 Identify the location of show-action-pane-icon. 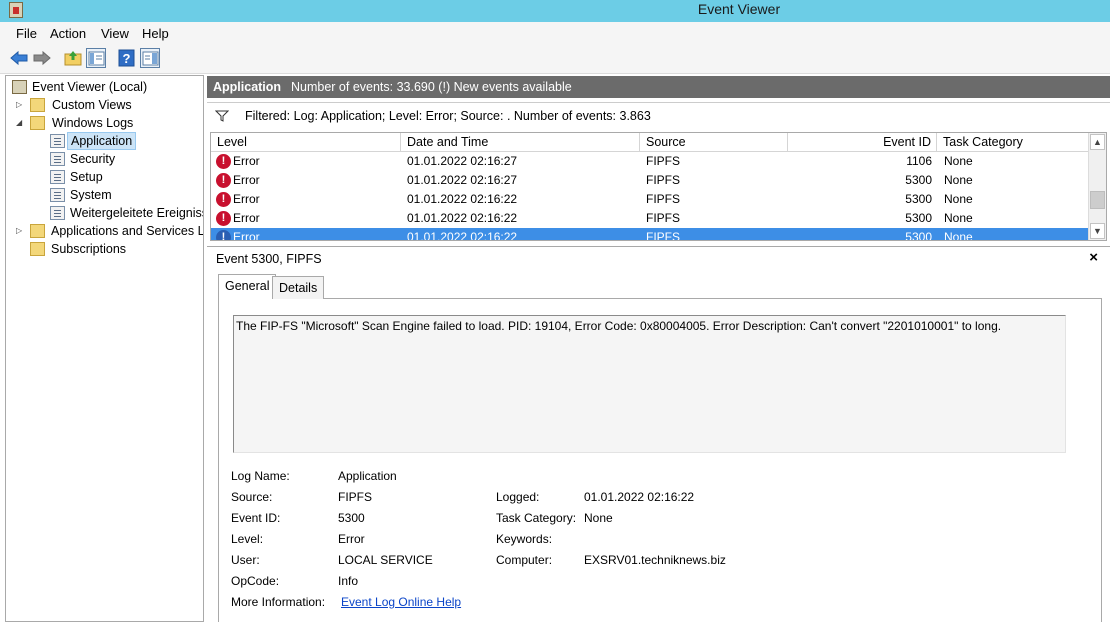
(150, 58).